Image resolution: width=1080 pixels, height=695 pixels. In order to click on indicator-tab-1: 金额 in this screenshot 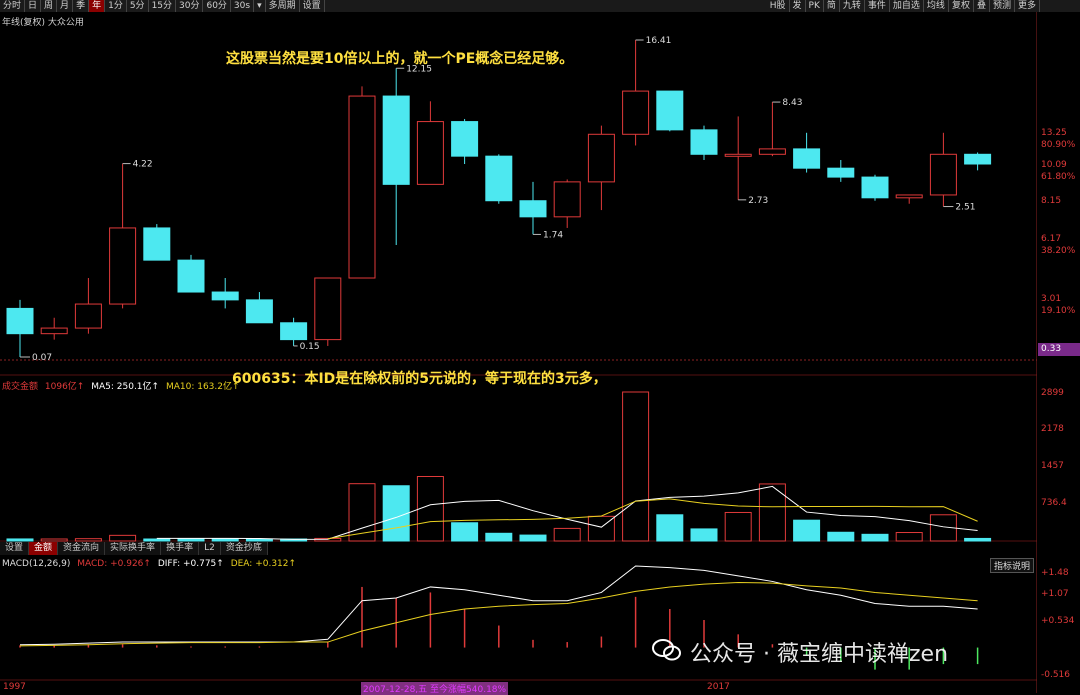, I will do `click(44, 548)`.